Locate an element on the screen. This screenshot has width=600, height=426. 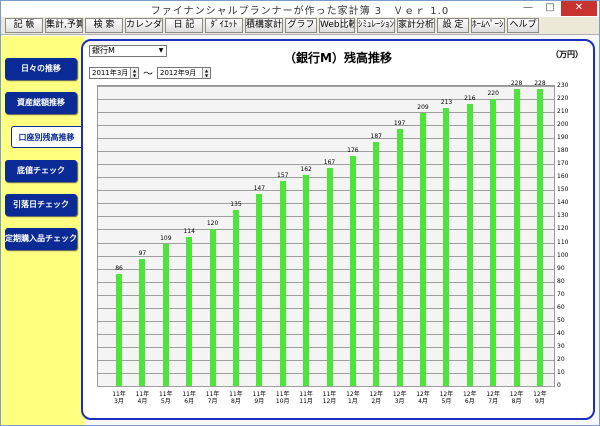
menu-button-4: 日 記 is located at coordinates (184, 25).